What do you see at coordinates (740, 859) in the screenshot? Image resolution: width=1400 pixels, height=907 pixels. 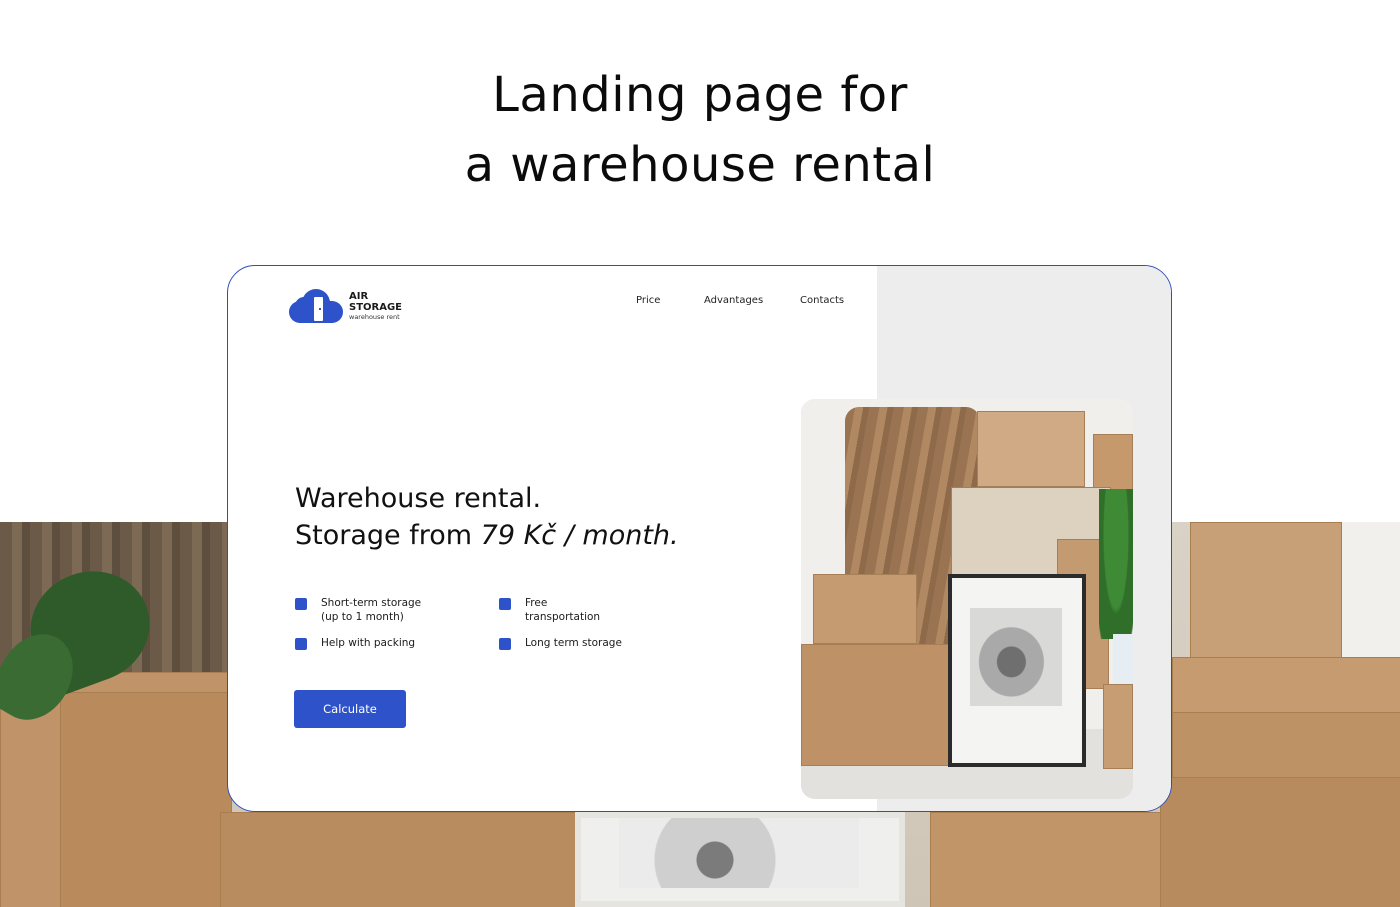 I see `background-picture-frame` at bounding box center [740, 859].